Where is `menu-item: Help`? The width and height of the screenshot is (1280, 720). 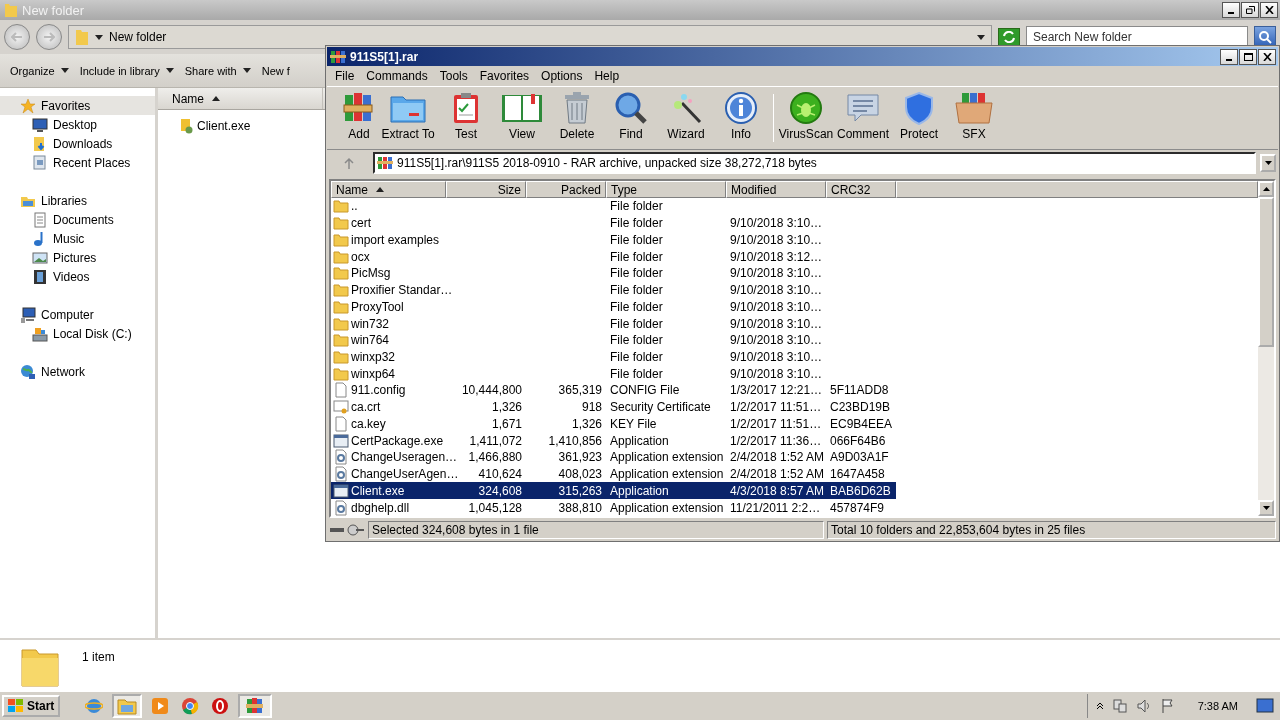 menu-item: Help is located at coordinates (607, 76).